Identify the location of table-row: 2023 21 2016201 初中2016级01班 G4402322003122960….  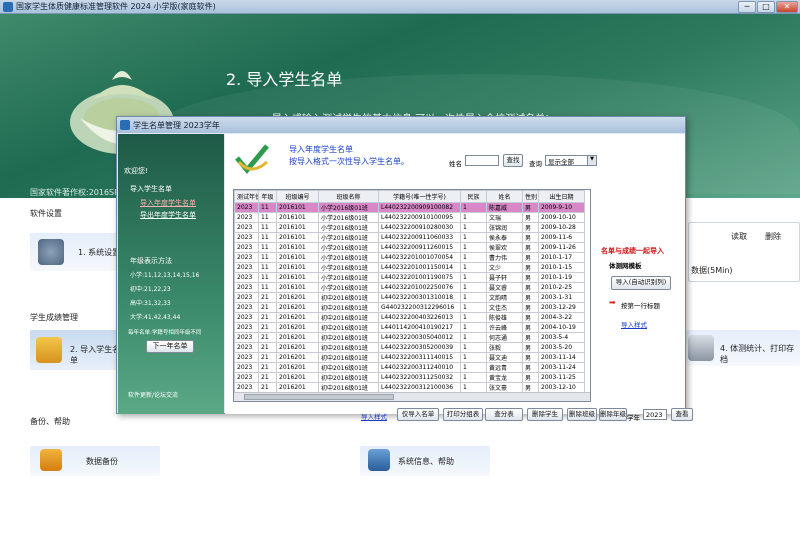
(409, 307).